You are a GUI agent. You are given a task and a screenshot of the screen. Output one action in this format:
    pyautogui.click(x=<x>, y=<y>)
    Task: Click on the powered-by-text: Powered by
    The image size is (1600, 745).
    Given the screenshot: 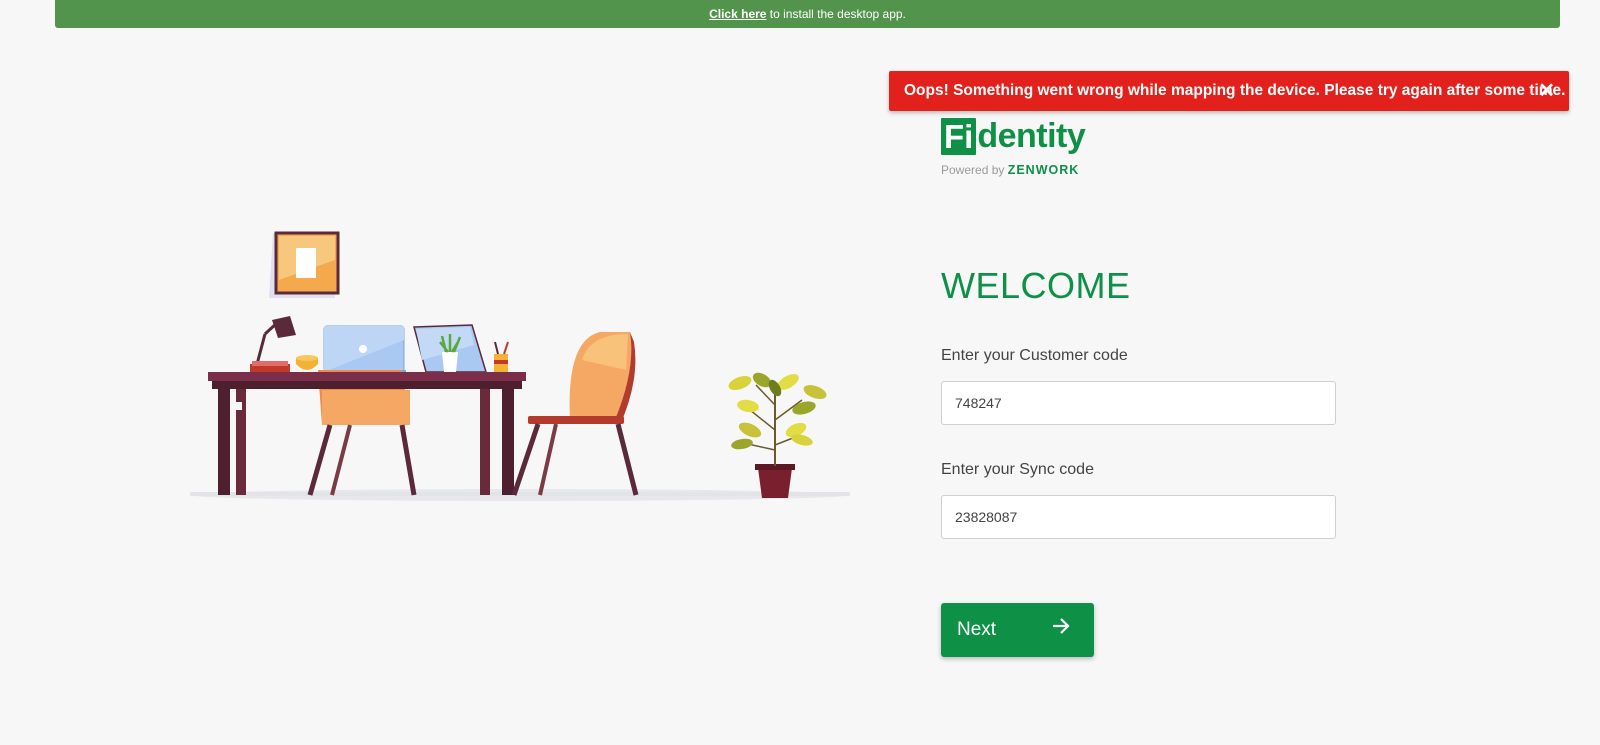 What is the action you would take?
    pyautogui.click(x=974, y=170)
    